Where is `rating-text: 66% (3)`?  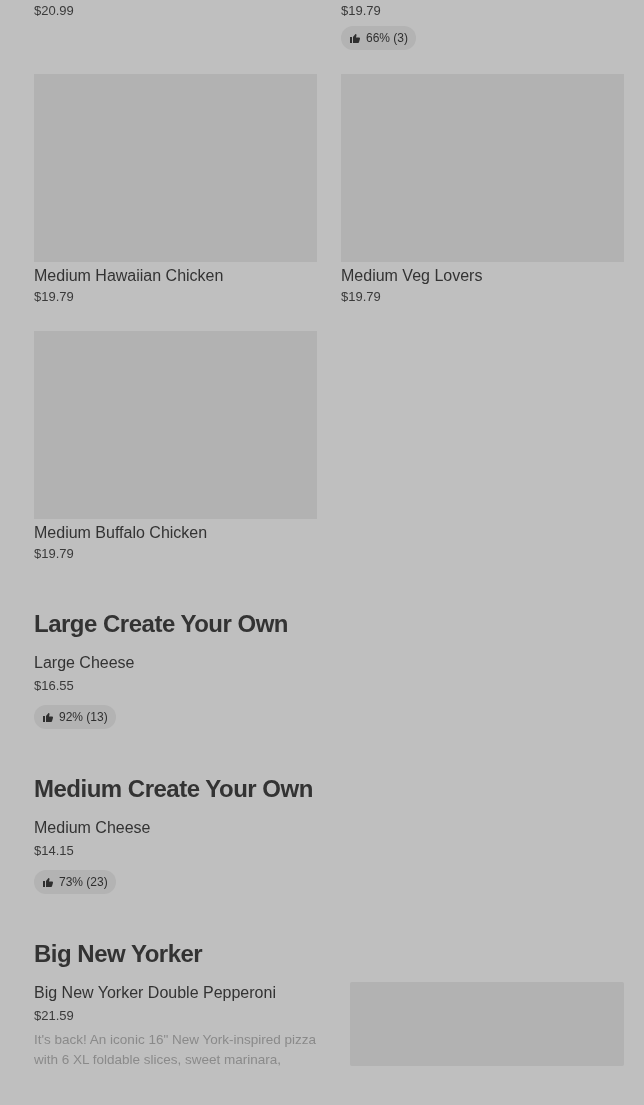 rating-text: 66% (3) is located at coordinates (387, 38).